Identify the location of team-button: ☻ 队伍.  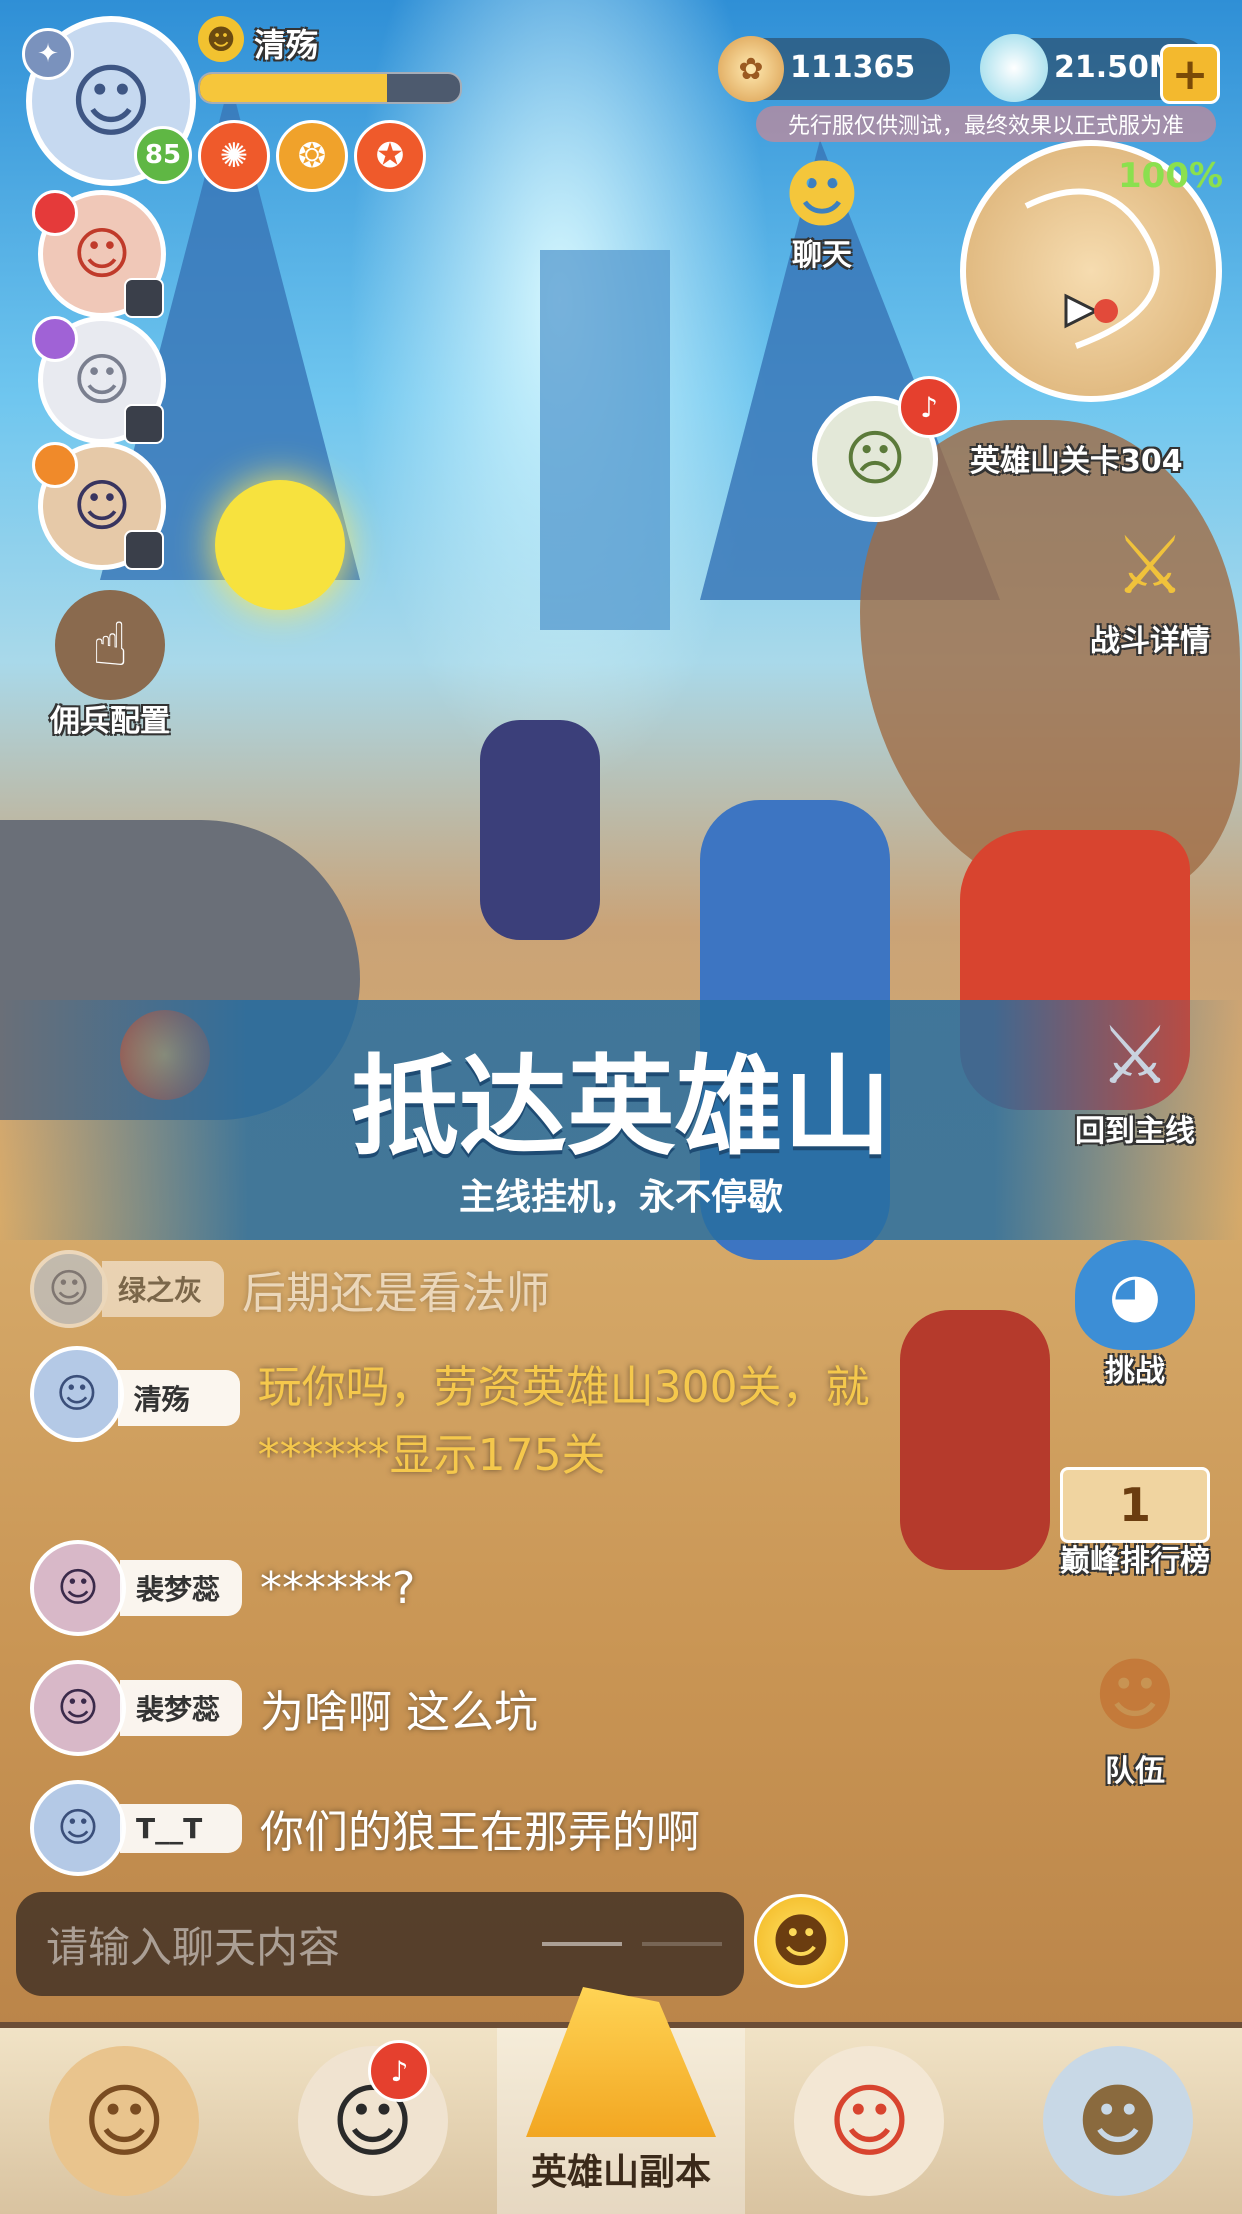
(1135, 1715).